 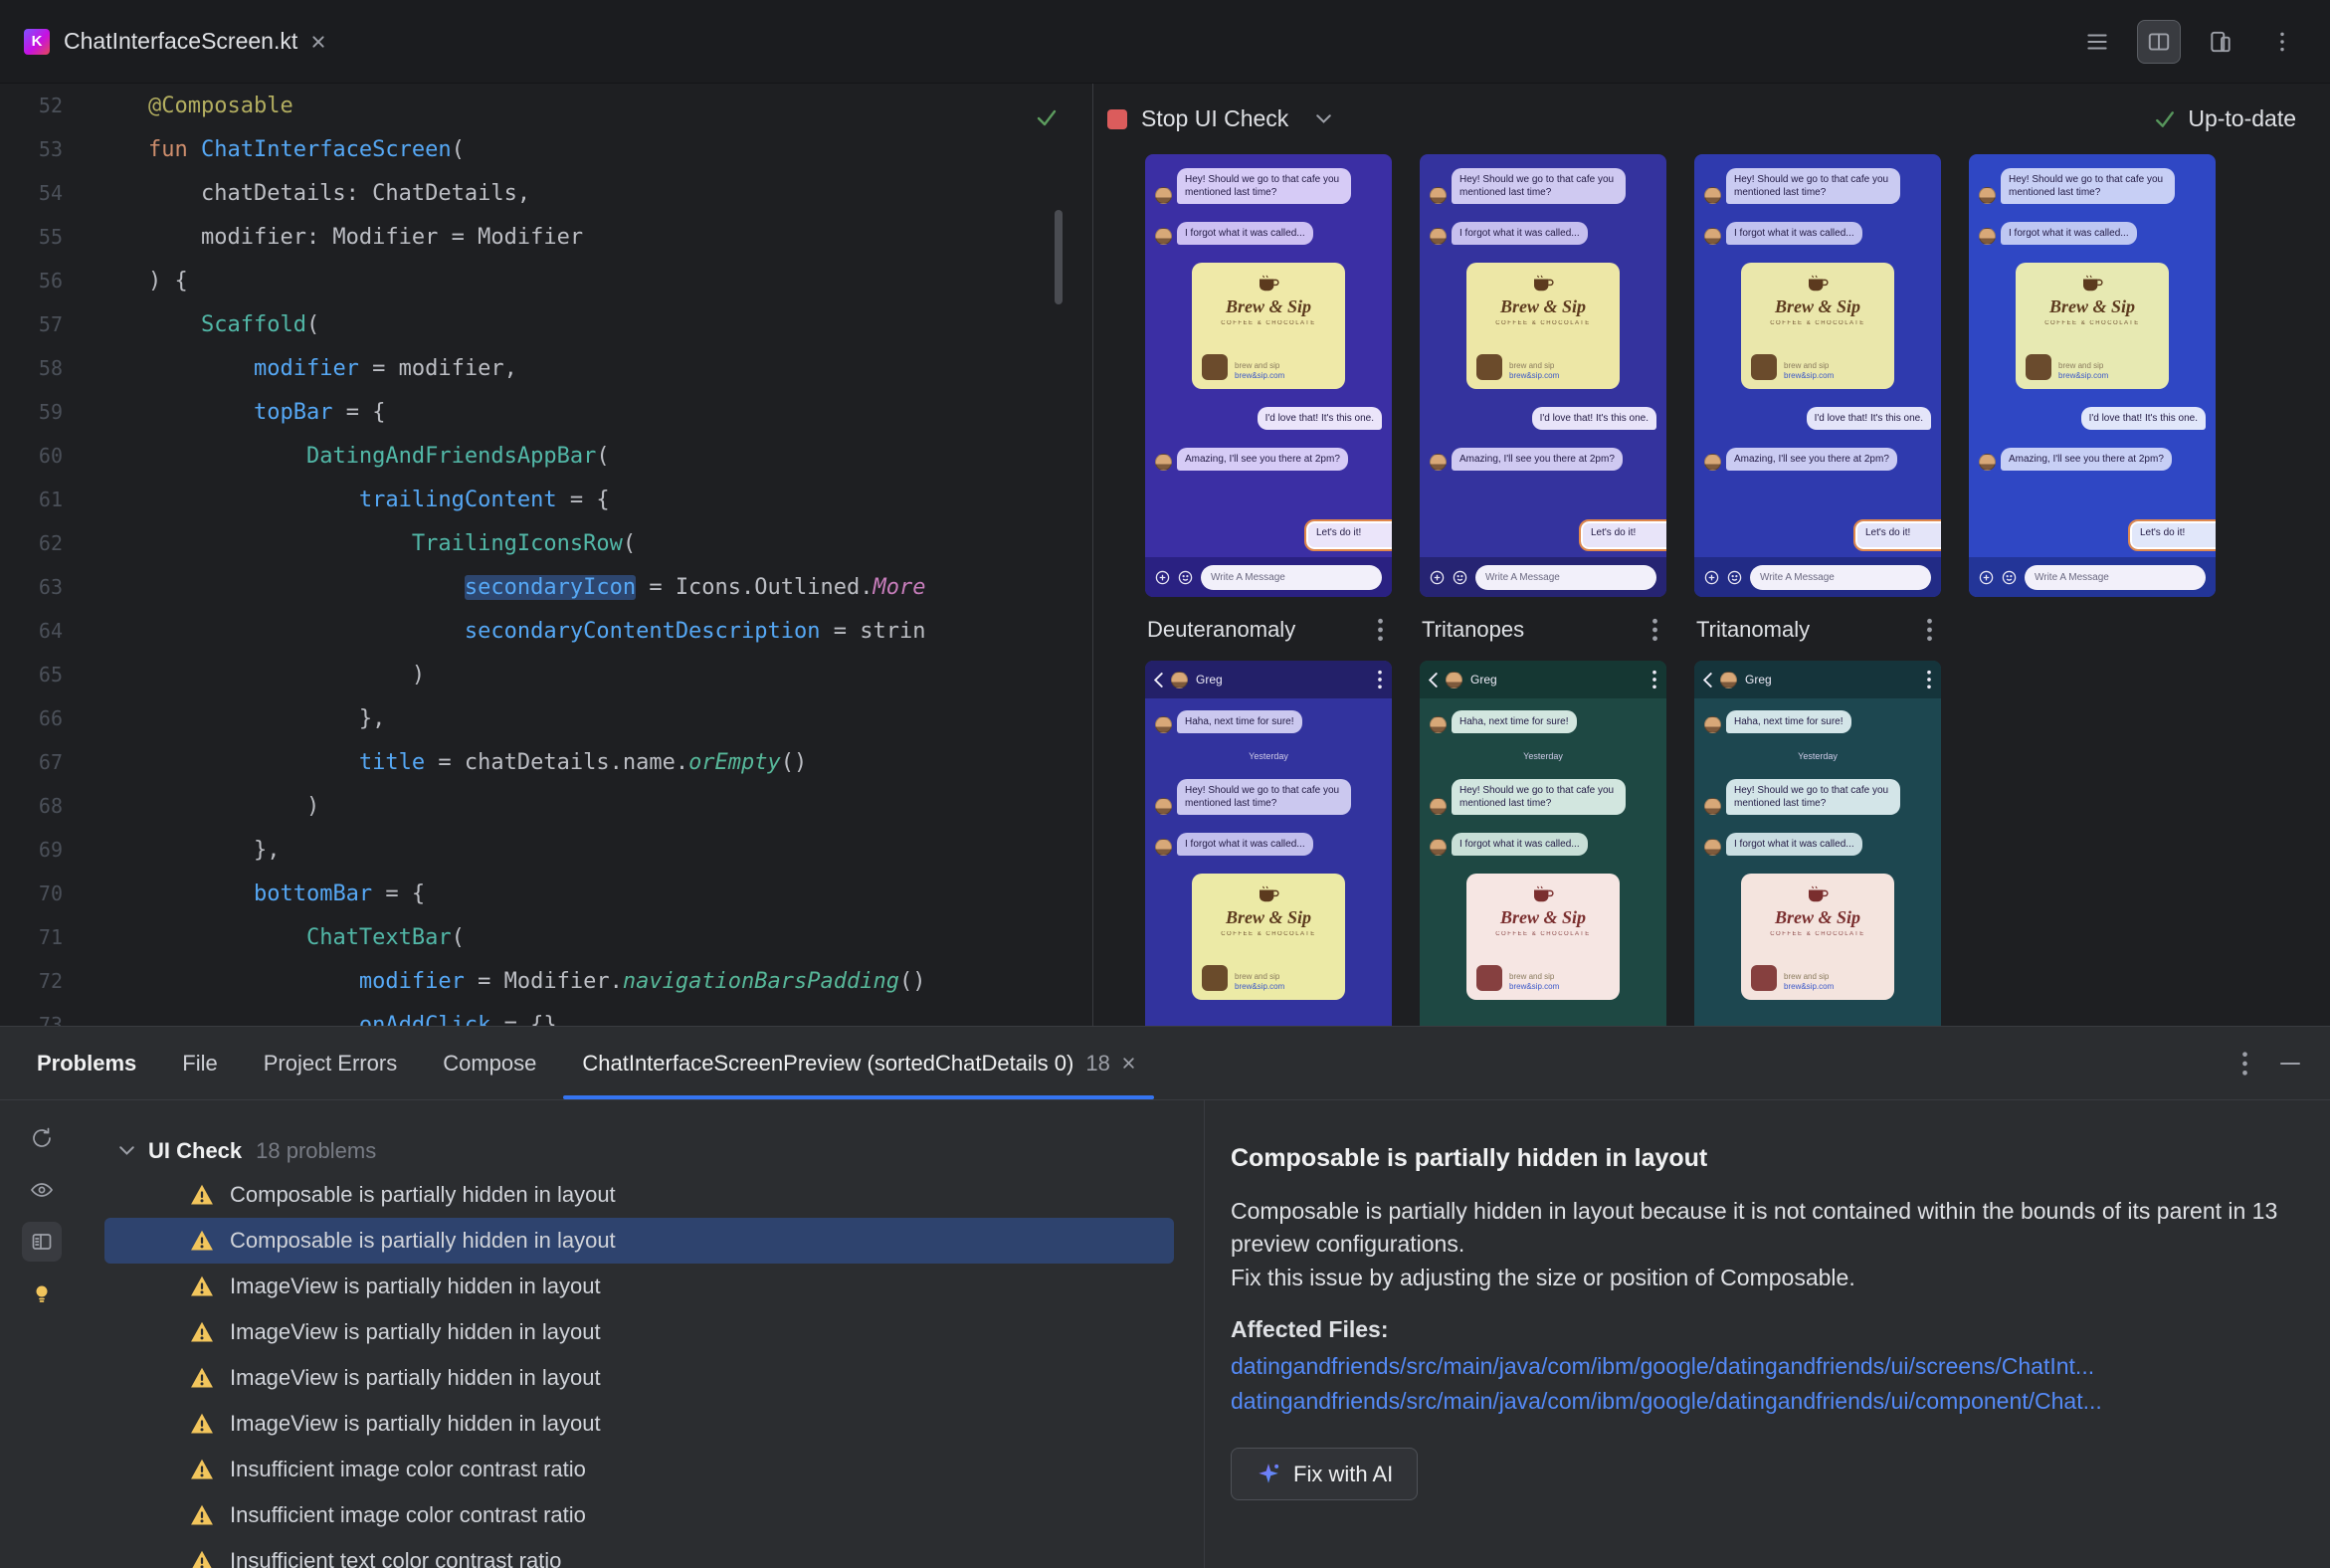 What do you see at coordinates (546, 631) in the screenshot?
I see `code-line: 64 secondaryContentDescription = strin` at bounding box center [546, 631].